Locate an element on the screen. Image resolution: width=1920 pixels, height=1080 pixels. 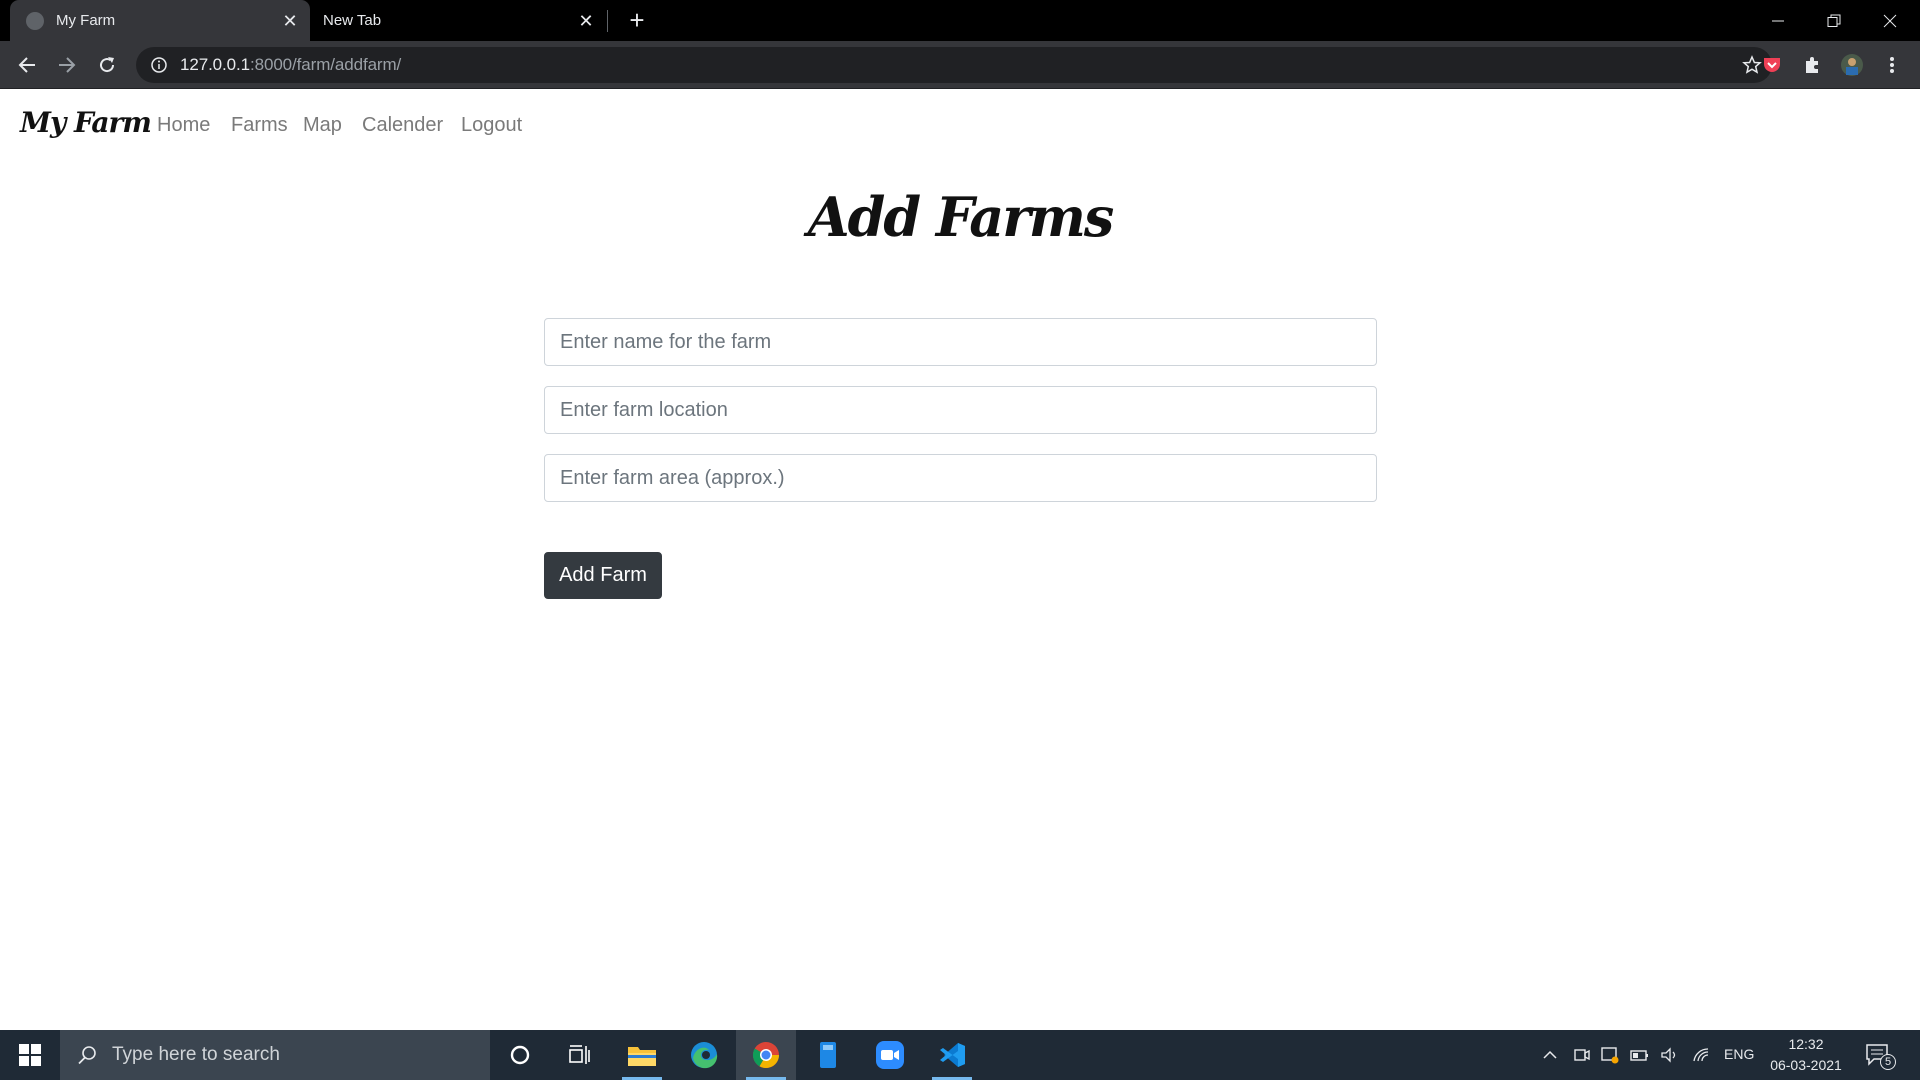
restore-button is located at coordinates (1834, 20).